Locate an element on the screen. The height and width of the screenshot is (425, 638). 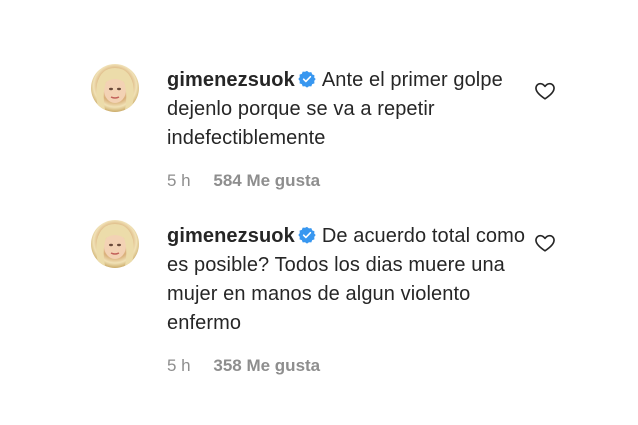
comment-meta: 5 h 584 Me gusta is located at coordinates (347, 181).